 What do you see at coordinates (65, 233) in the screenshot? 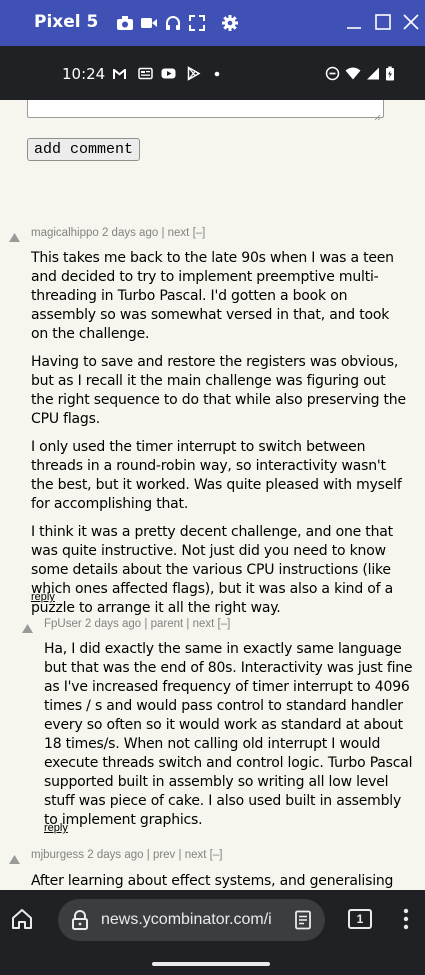
I see `comment-user: magicalhippo` at bounding box center [65, 233].